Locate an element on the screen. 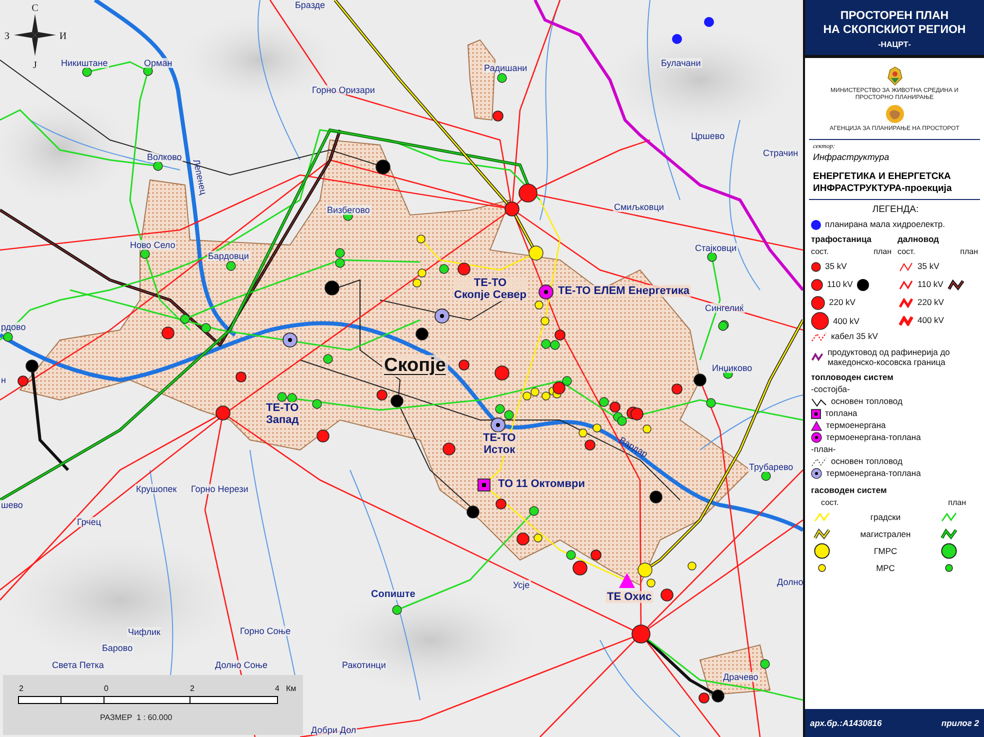 Image resolution: width=984 pixels, height=737 pixels. planned-gas-line-icon is located at coordinates (949, 517).